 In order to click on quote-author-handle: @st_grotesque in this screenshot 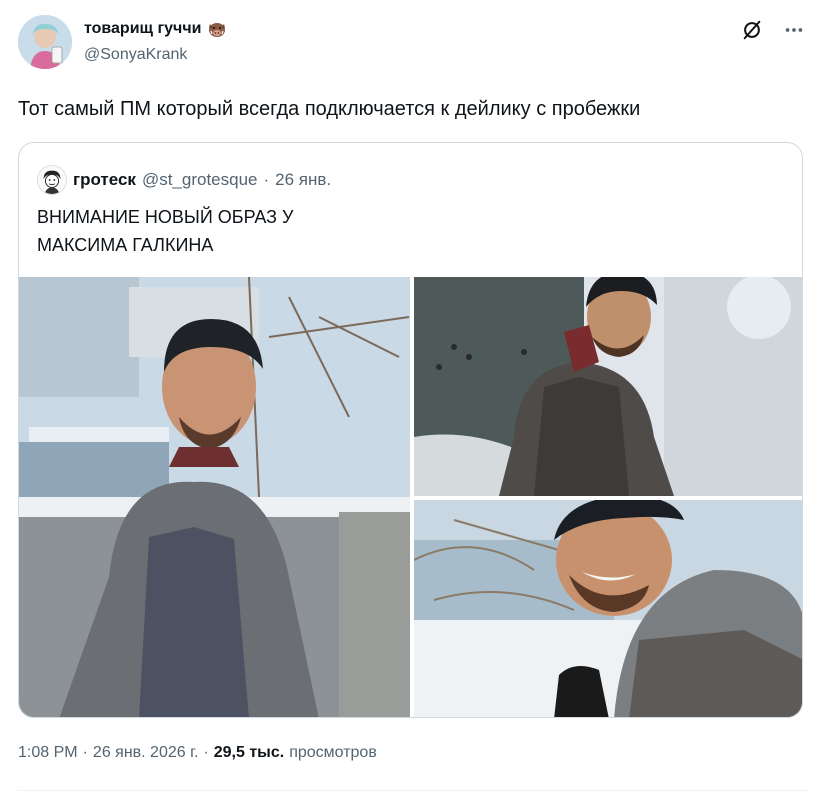, I will do `click(200, 180)`.